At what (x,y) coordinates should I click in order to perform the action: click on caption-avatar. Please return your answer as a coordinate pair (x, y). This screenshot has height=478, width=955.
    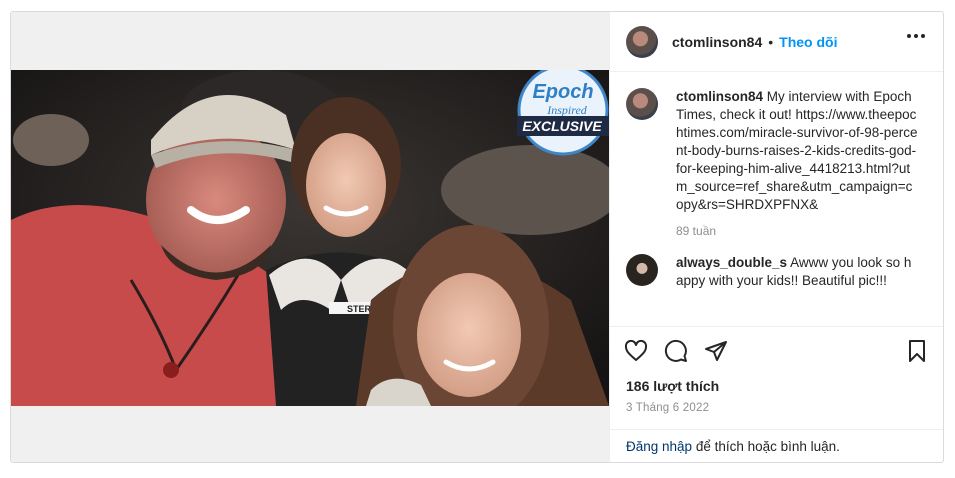
    Looking at the image, I should click on (642, 104).